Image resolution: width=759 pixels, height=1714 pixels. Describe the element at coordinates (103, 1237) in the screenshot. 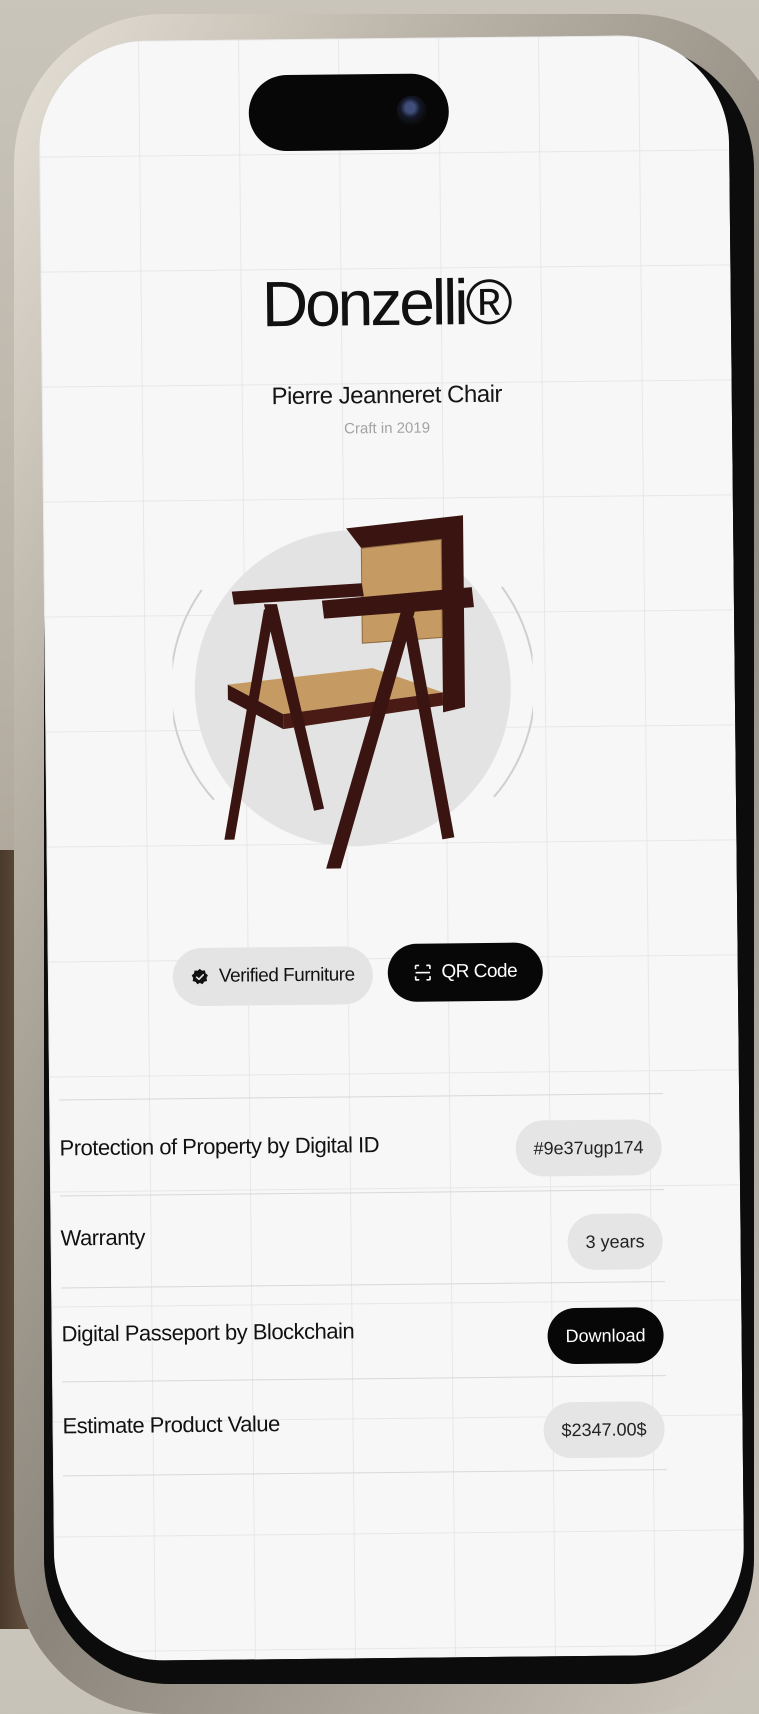

I see `detail-label-warranty: Warranty` at that location.